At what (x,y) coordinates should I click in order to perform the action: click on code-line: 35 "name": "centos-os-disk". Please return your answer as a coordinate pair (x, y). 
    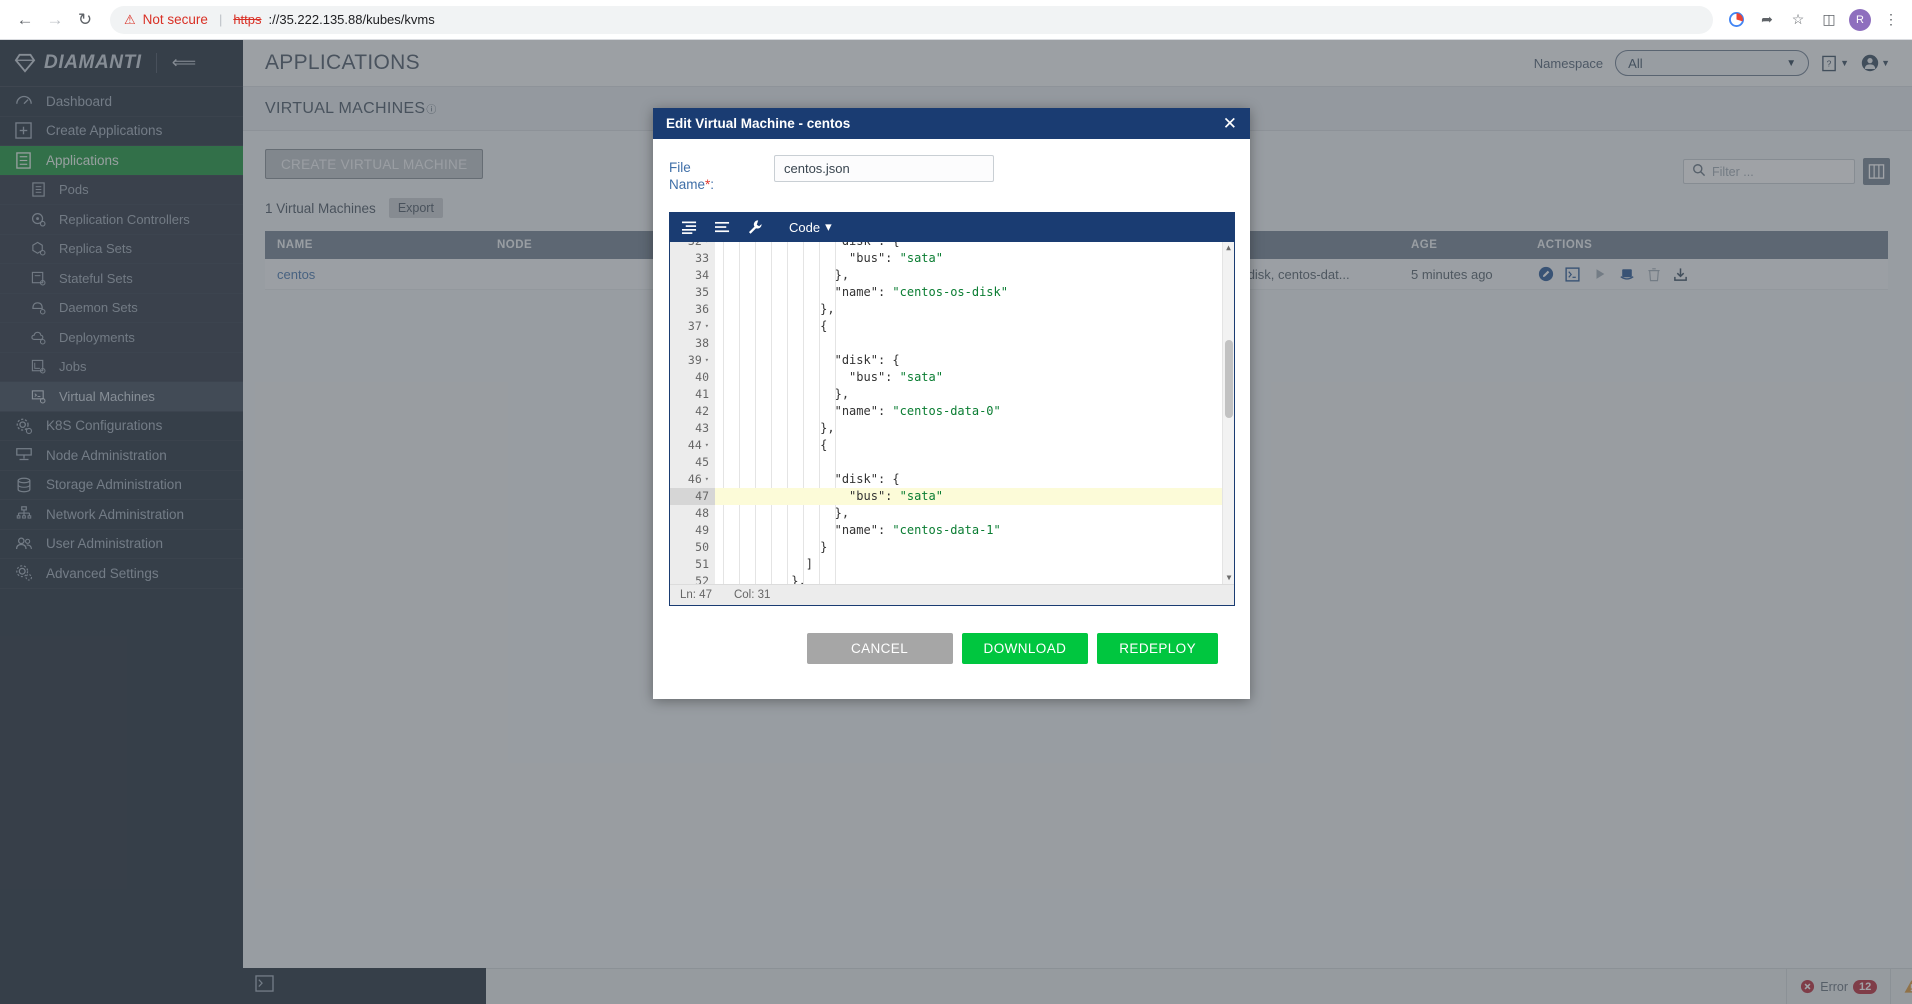
    Looking at the image, I should click on (952, 292).